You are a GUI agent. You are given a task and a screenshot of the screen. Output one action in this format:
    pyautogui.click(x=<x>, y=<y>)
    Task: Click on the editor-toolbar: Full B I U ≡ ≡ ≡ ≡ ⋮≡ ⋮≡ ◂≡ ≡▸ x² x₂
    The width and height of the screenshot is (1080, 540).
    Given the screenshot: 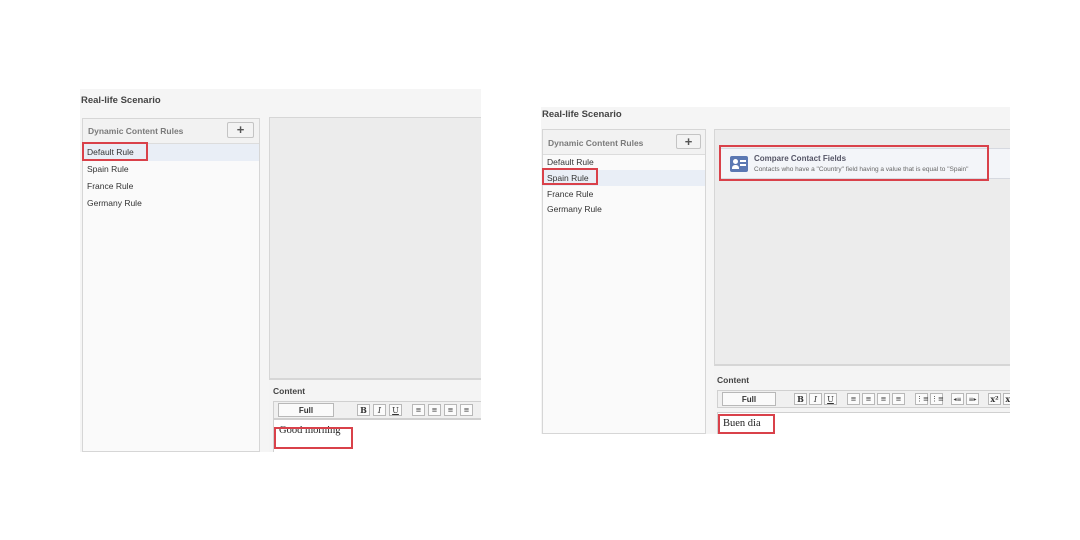 What is the action you would take?
    pyautogui.click(x=863, y=399)
    